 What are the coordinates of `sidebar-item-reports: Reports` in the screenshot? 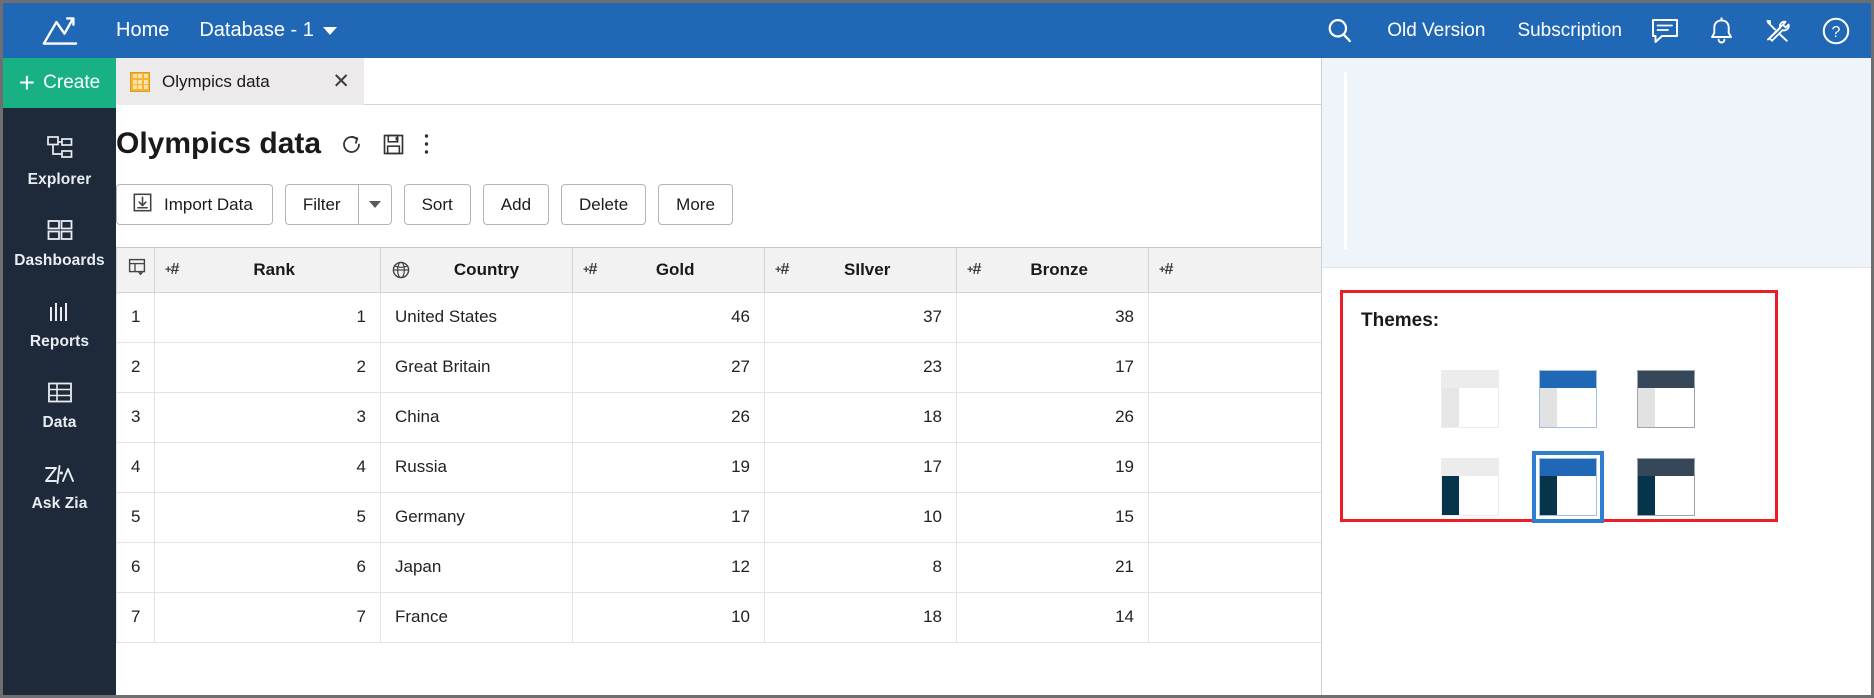 It's located at (59, 322).